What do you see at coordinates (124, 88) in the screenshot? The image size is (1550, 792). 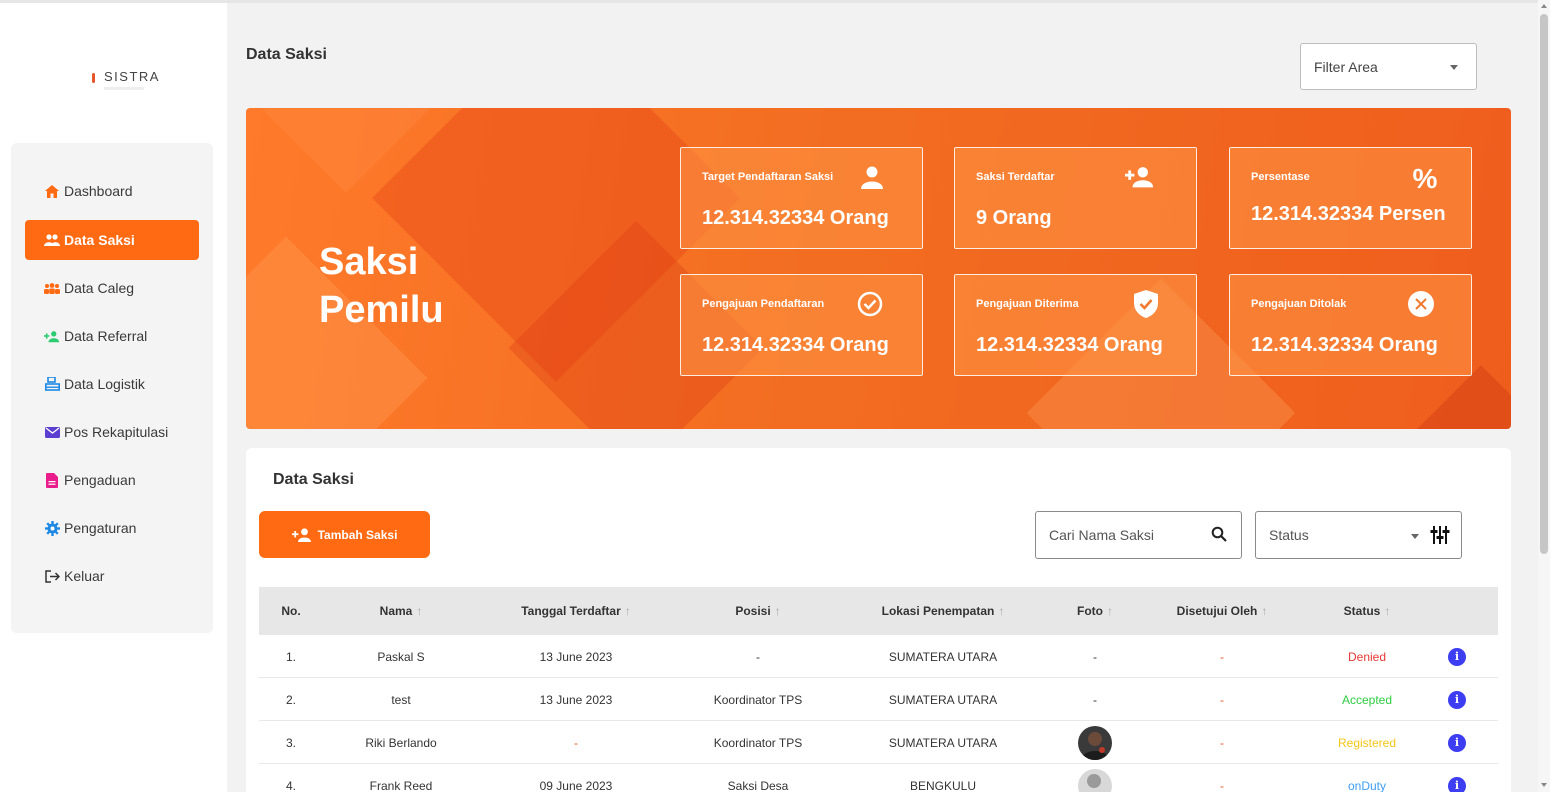 I see `logo-subtitle-bar` at bounding box center [124, 88].